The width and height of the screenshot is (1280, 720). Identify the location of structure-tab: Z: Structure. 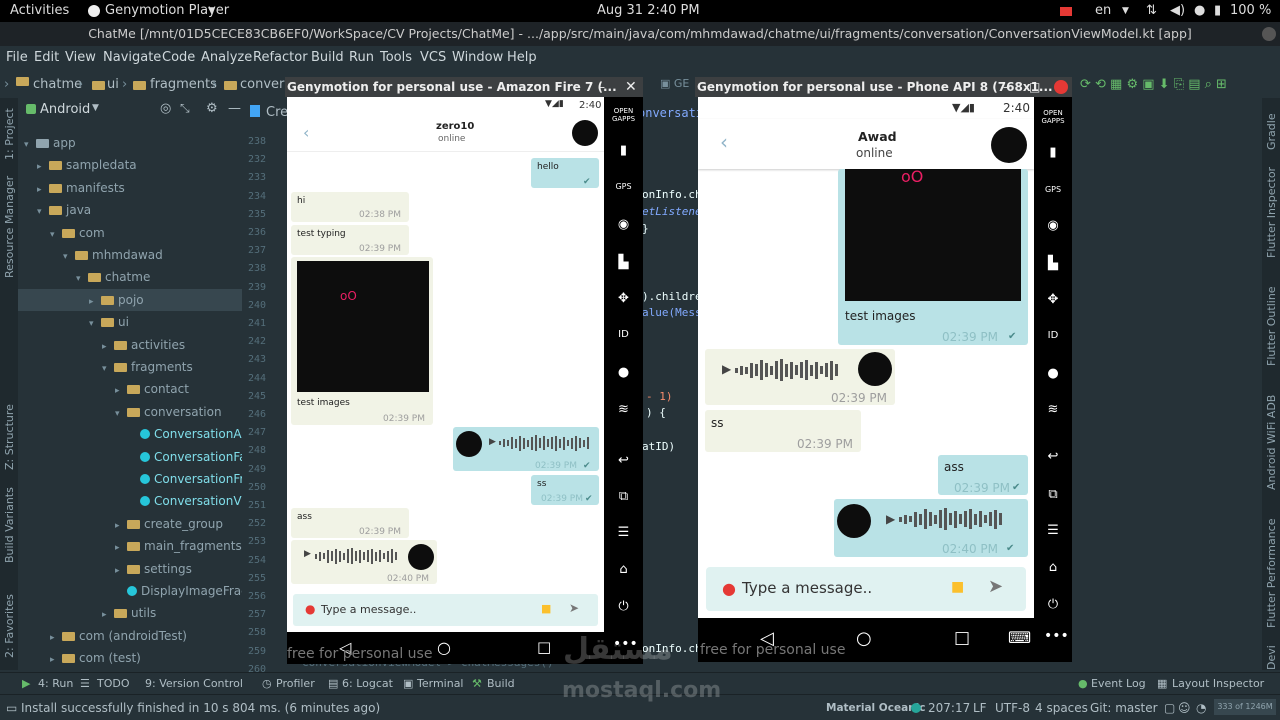
(9, 437).